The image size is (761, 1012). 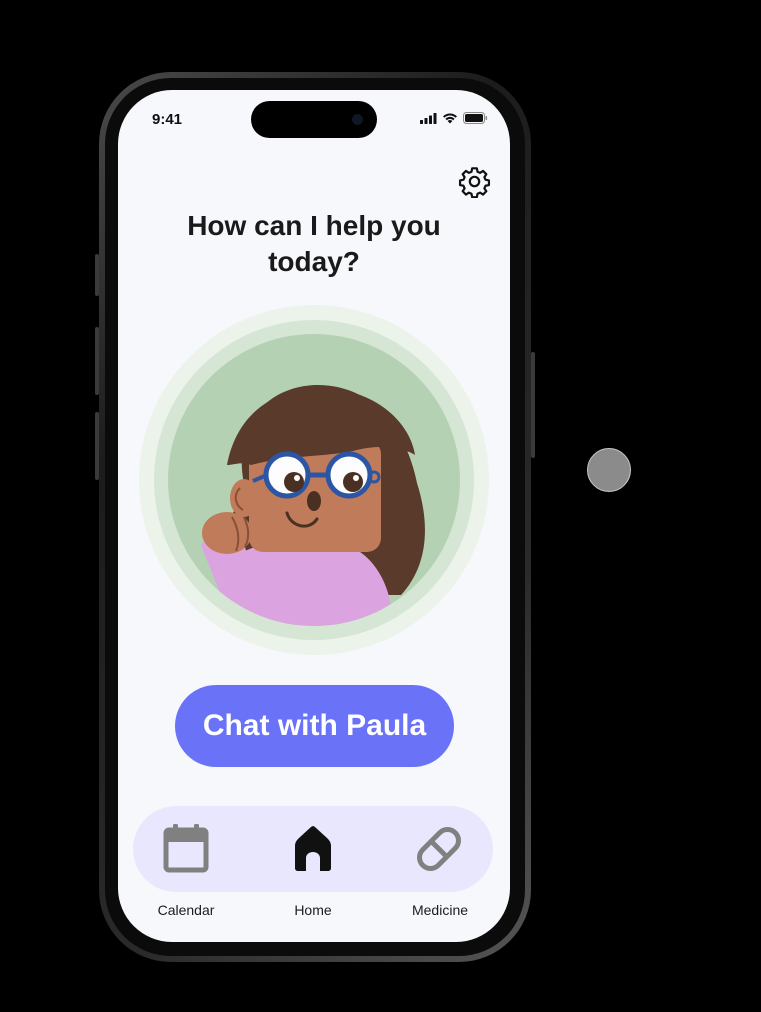 What do you see at coordinates (167, 119) in the screenshot?
I see `status-time: 9:41` at bounding box center [167, 119].